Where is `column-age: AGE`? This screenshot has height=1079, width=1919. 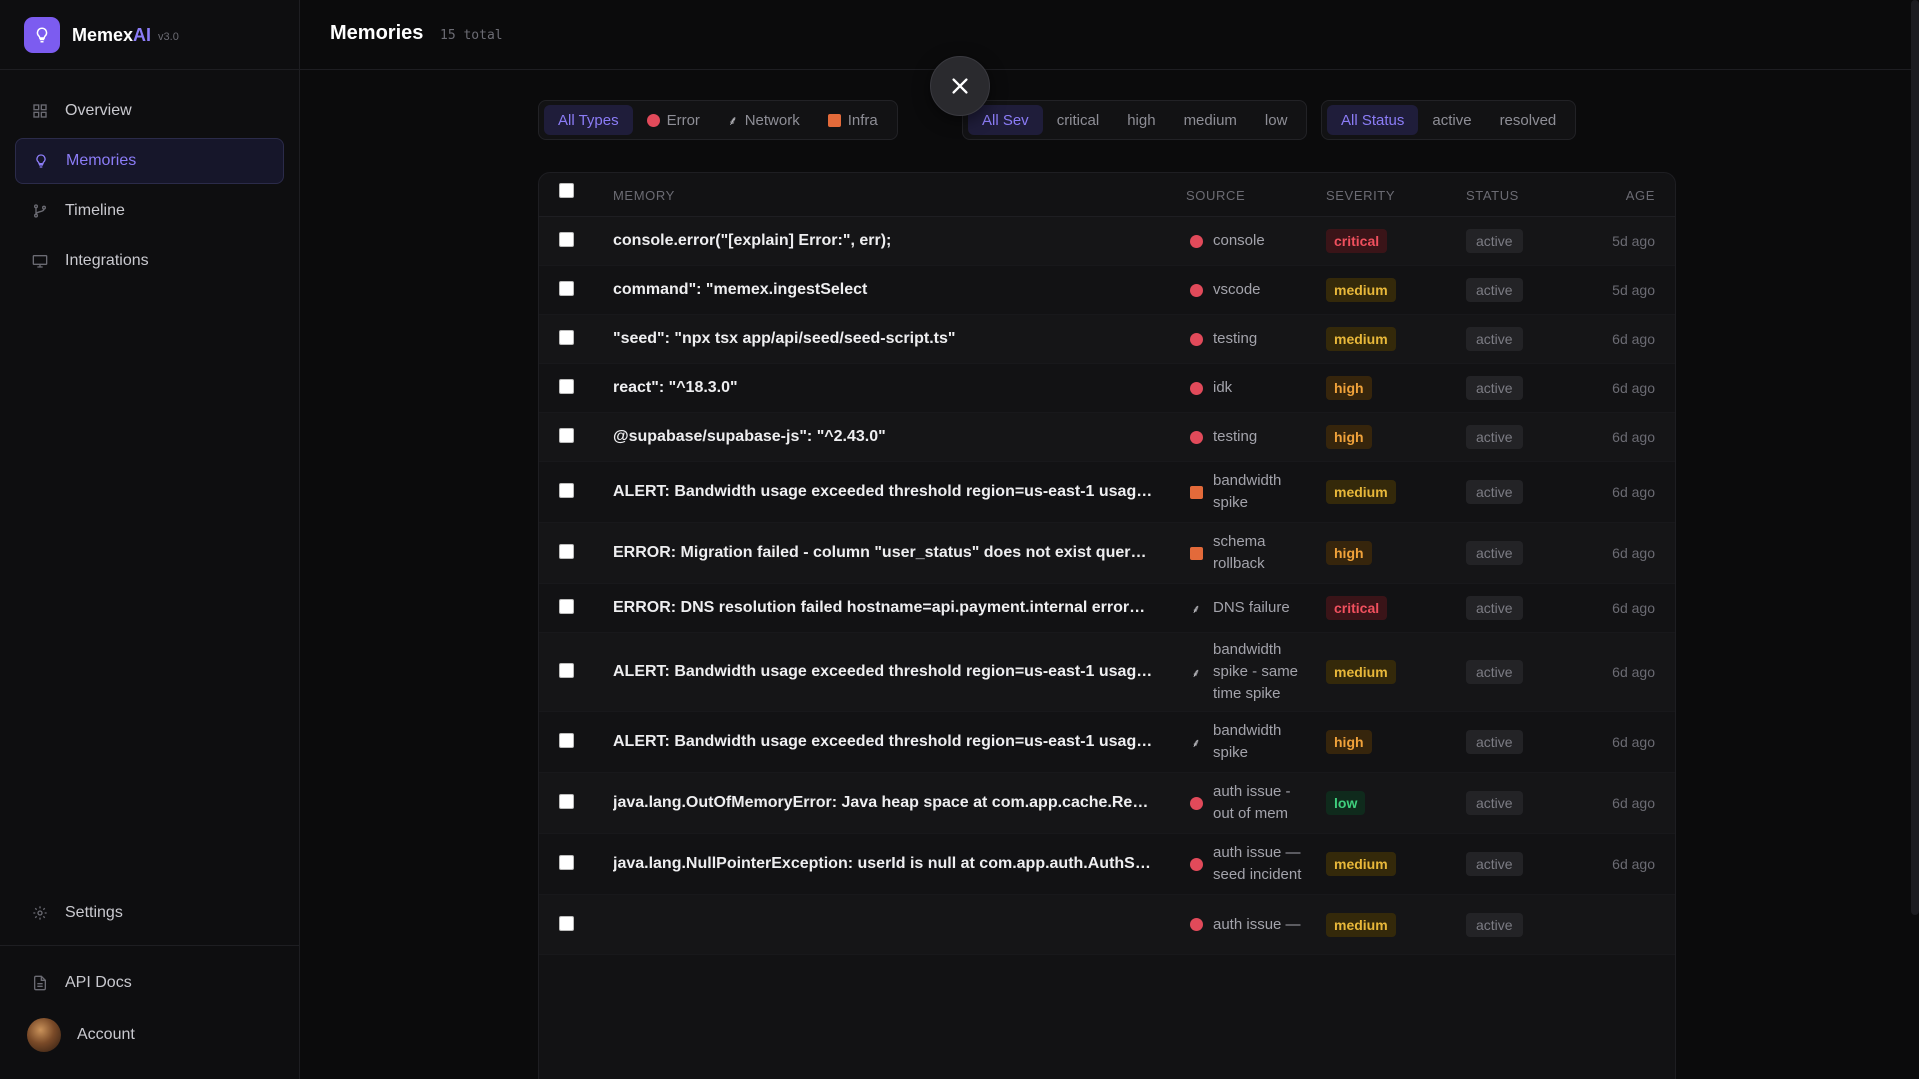
column-age: AGE is located at coordinates (1640, 195).